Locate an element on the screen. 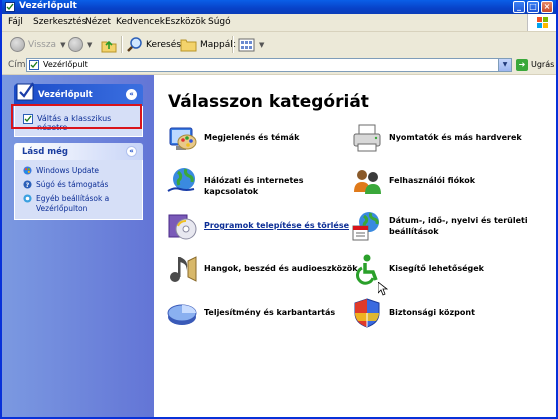  menu-tools: Eszközök is located at coordinates (185, 22).